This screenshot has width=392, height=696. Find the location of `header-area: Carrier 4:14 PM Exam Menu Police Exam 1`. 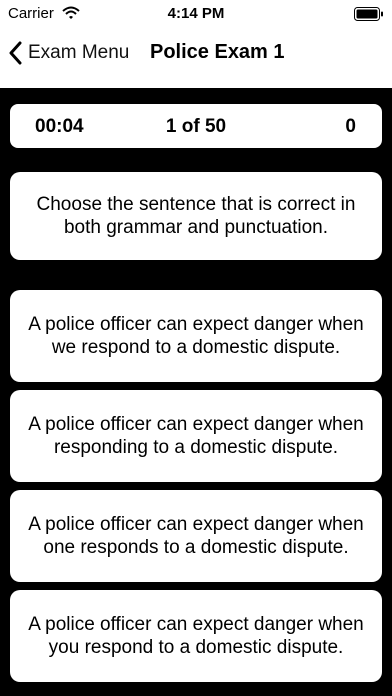

header-area: Carrier 4:14 PM Exam Menu Police Exam 1 is located at coordinates (196, 44).